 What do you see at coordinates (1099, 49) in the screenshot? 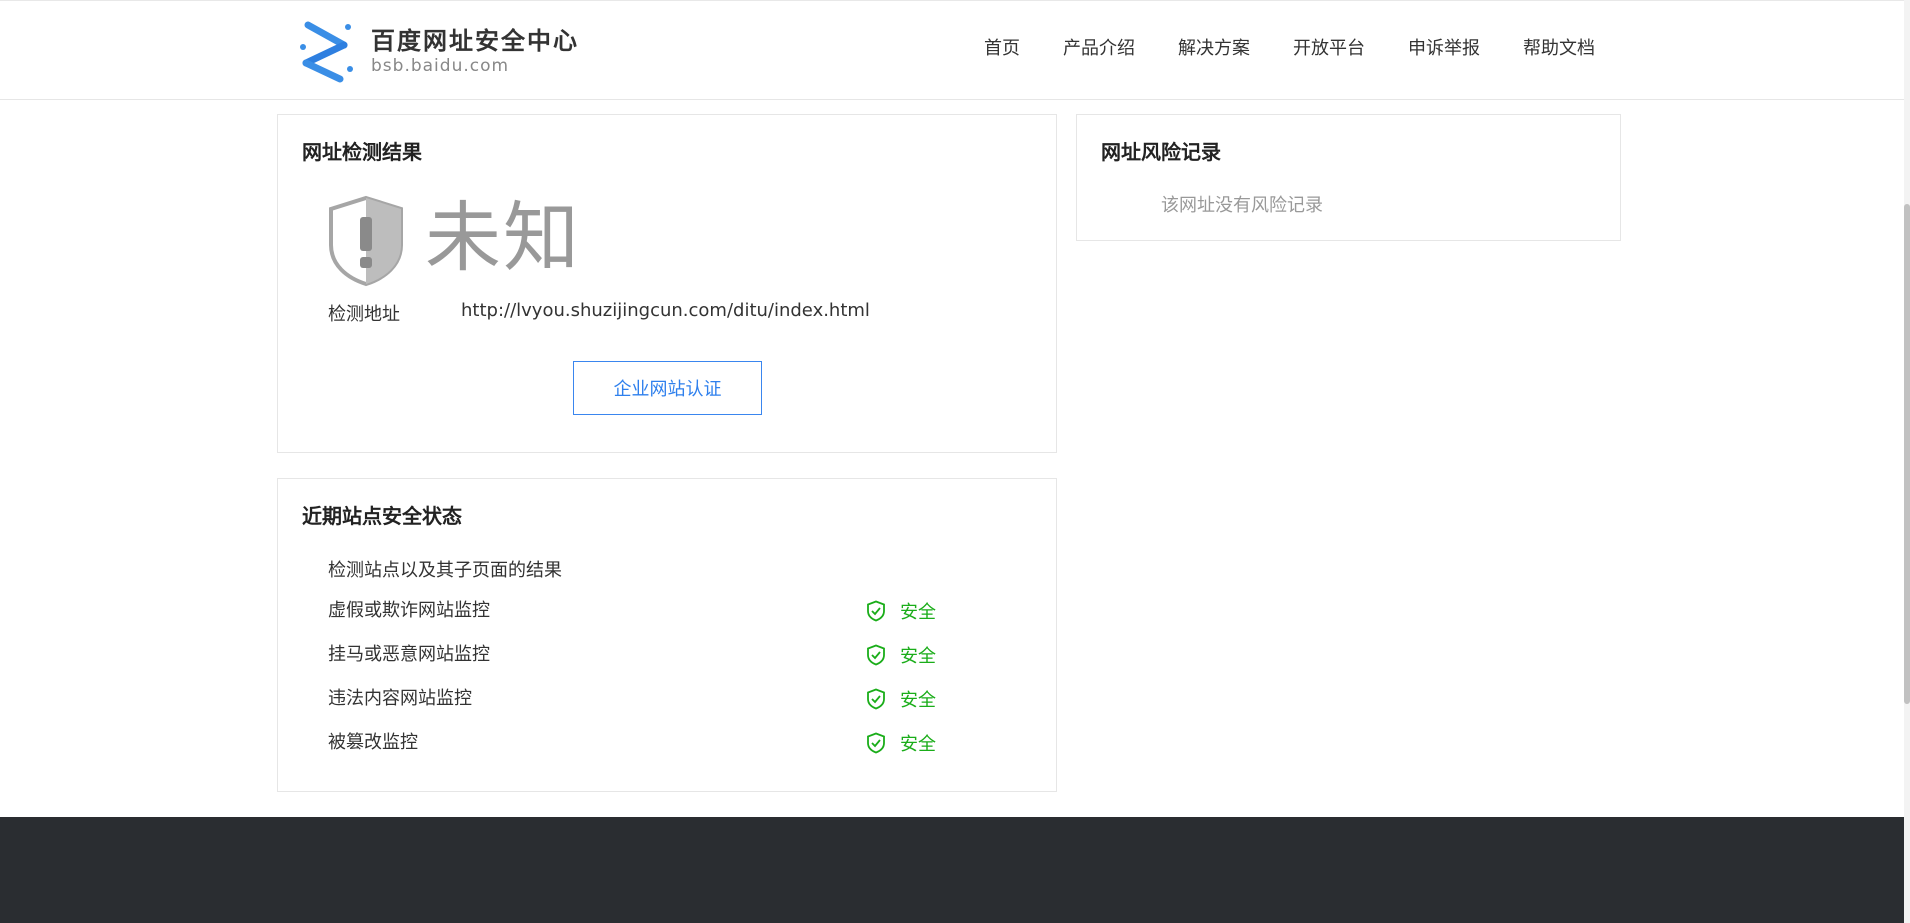
I see `nav-item-products: 产品介绍` at bounding box center [1099, 49].